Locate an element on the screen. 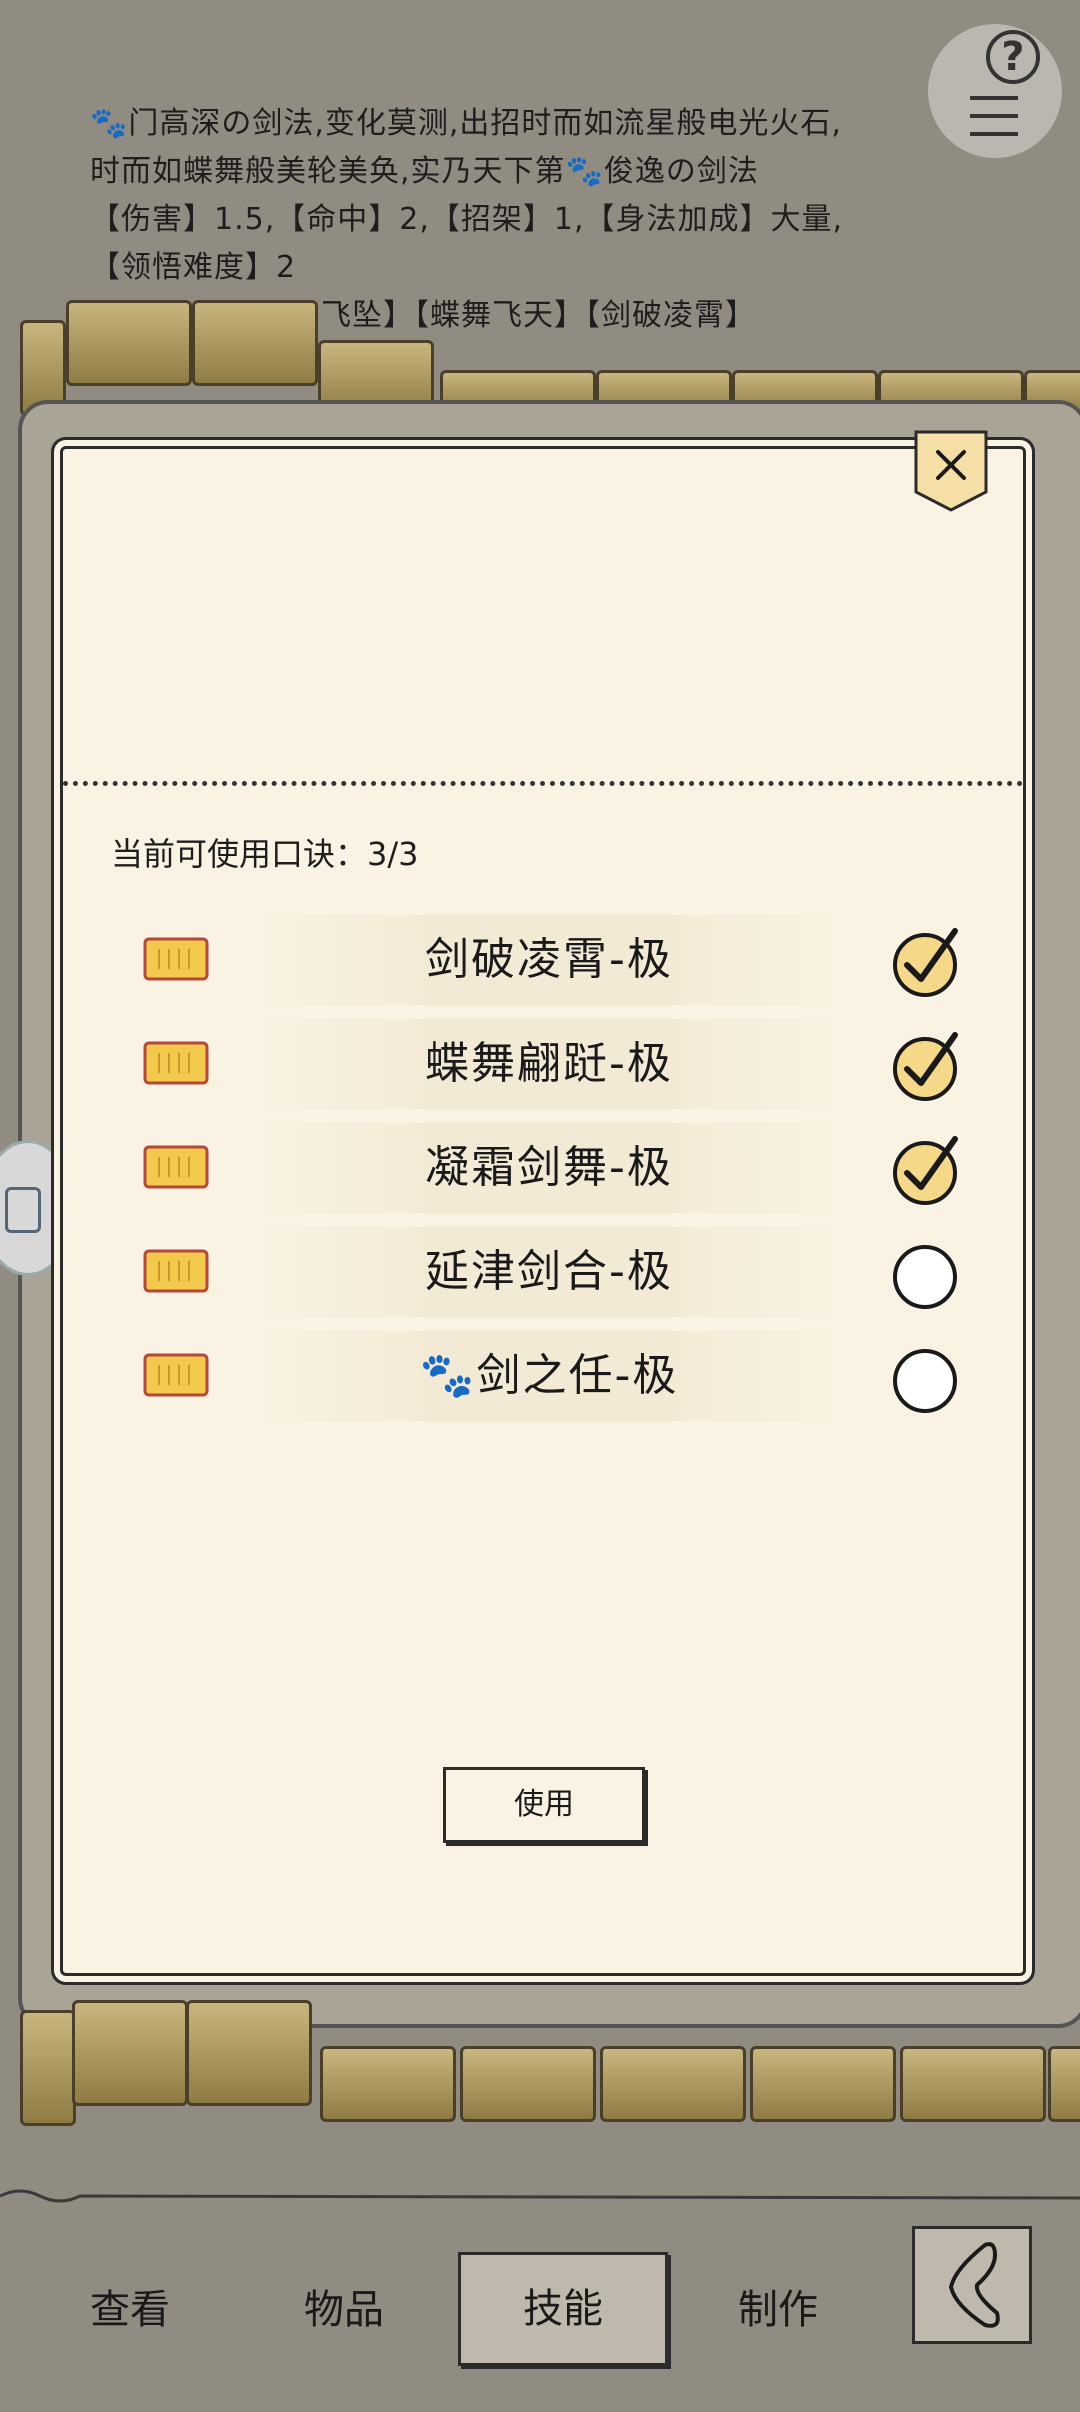 The image size is (1080, 2412). skill-row: 蝶舞翩跹-极 is located at coordinates (549, 1064).